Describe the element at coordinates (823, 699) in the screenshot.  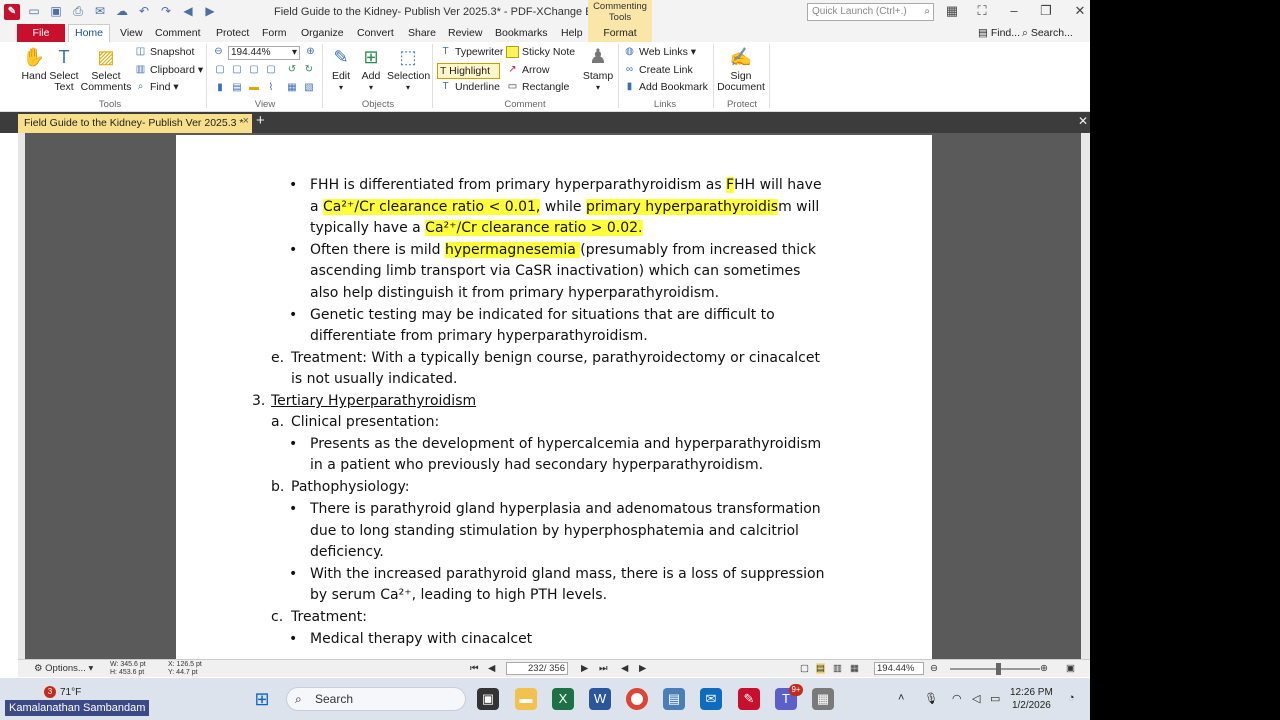
I see `calculator-icon: ▦` at that location.